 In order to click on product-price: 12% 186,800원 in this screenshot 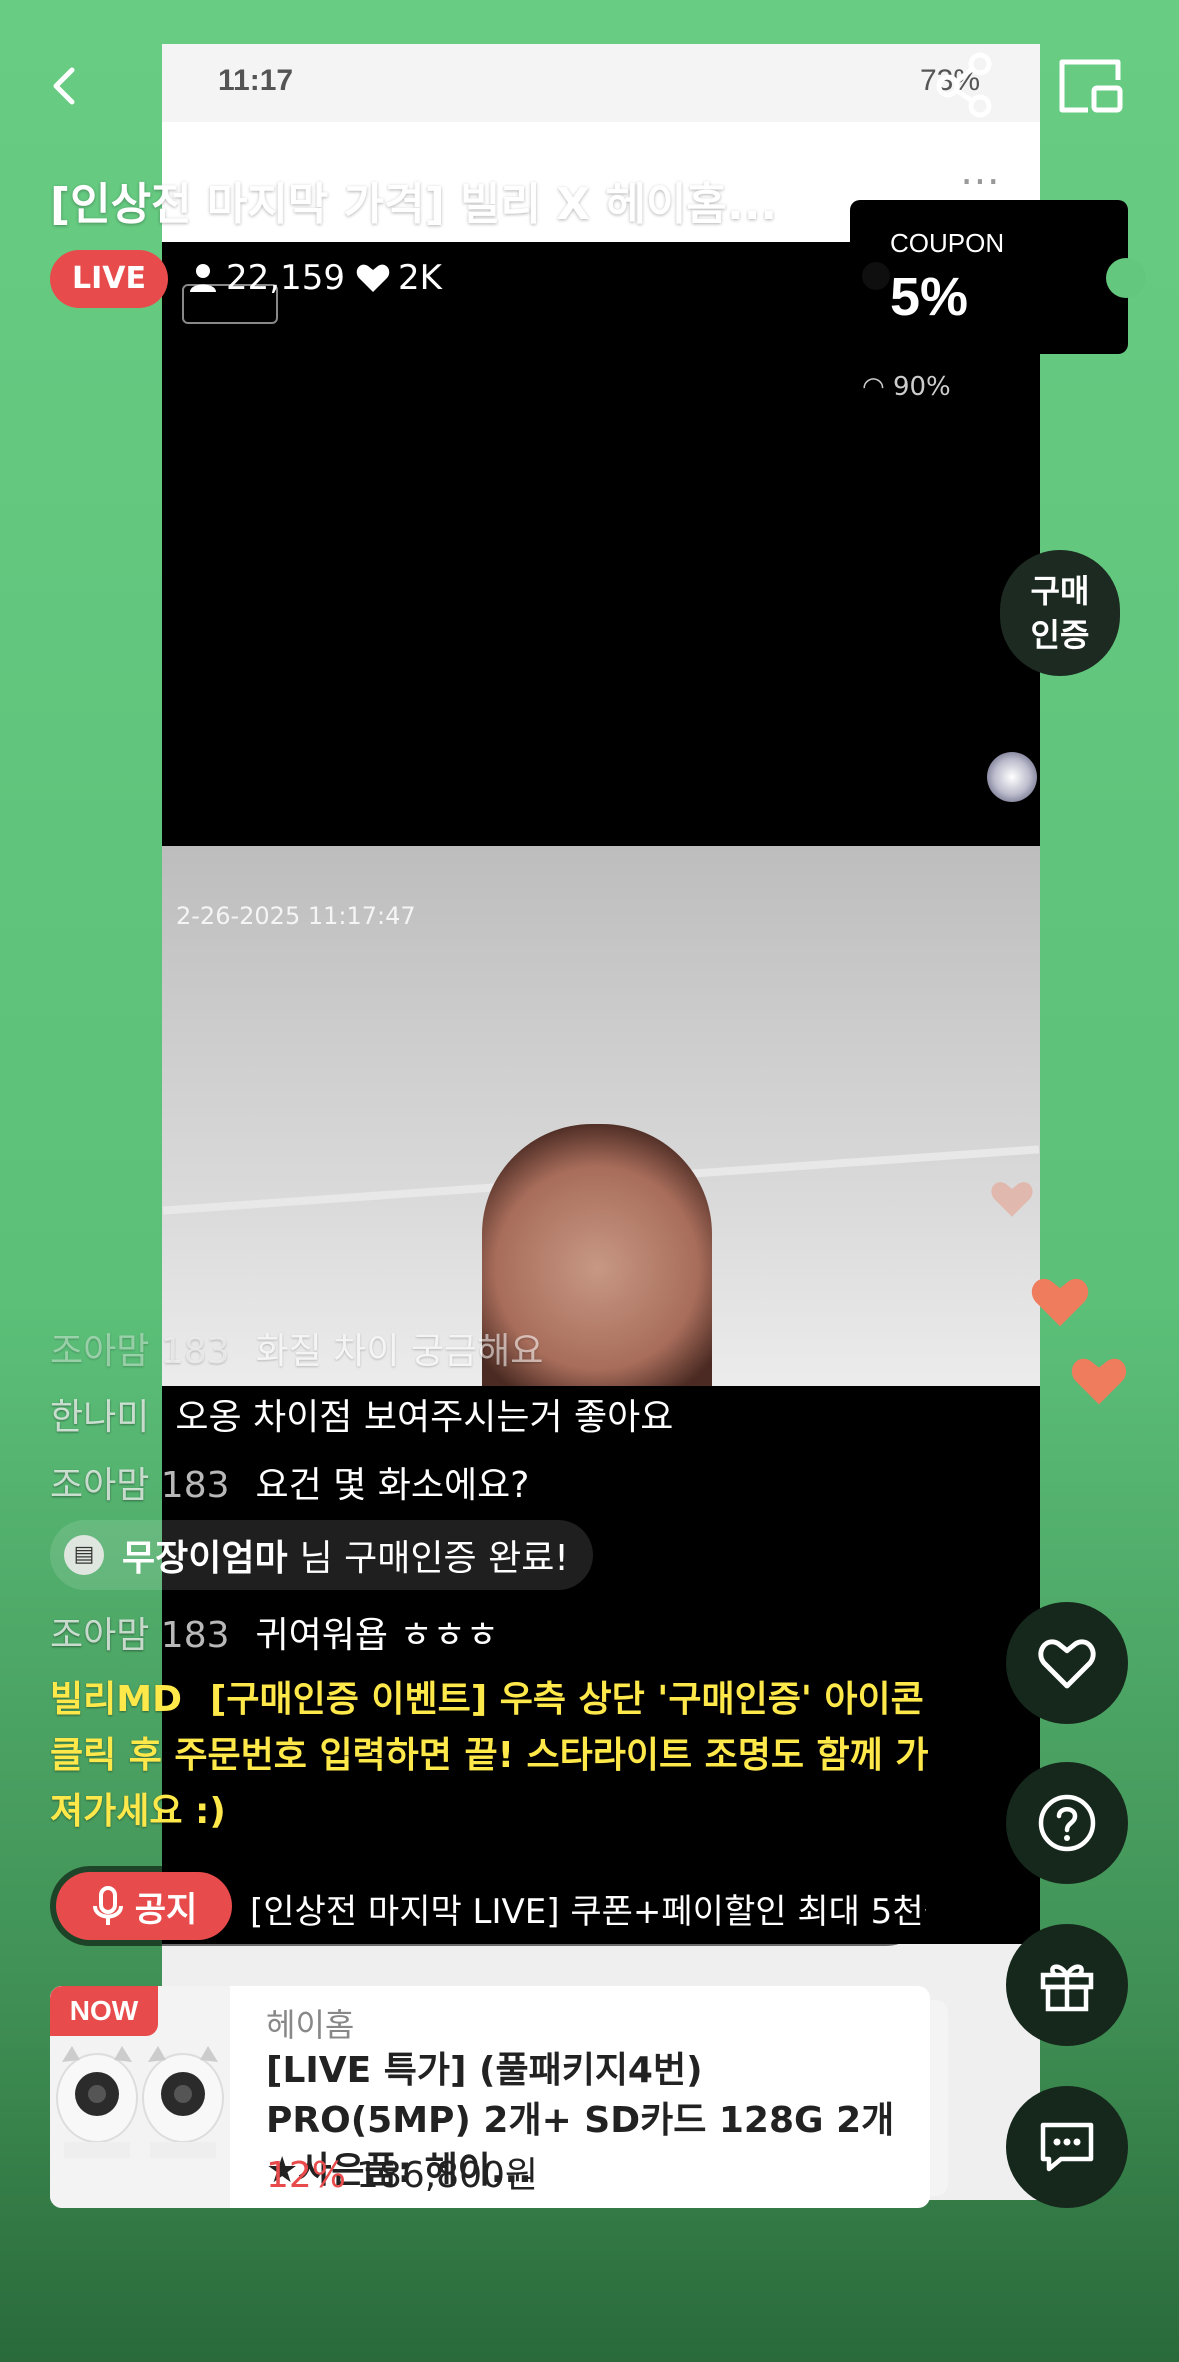, I will do `click(402, 2172)`.